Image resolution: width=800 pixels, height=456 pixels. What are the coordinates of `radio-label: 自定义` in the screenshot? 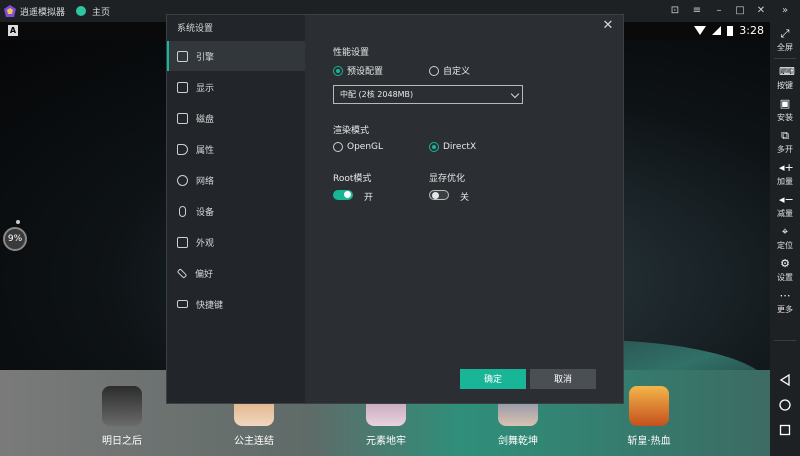 It's located at (457, 72).